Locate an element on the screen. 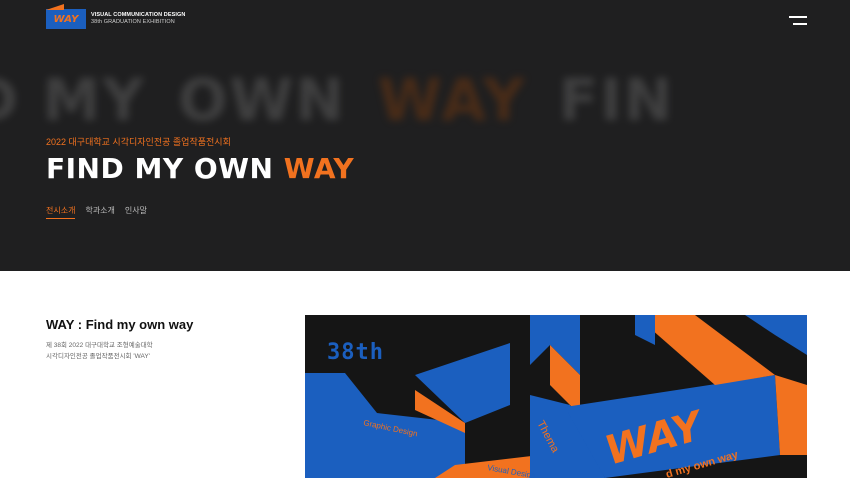 The width and height of the screenshot is (850, 478). hamburger-menu-icon is located at coordinates (798, 21).